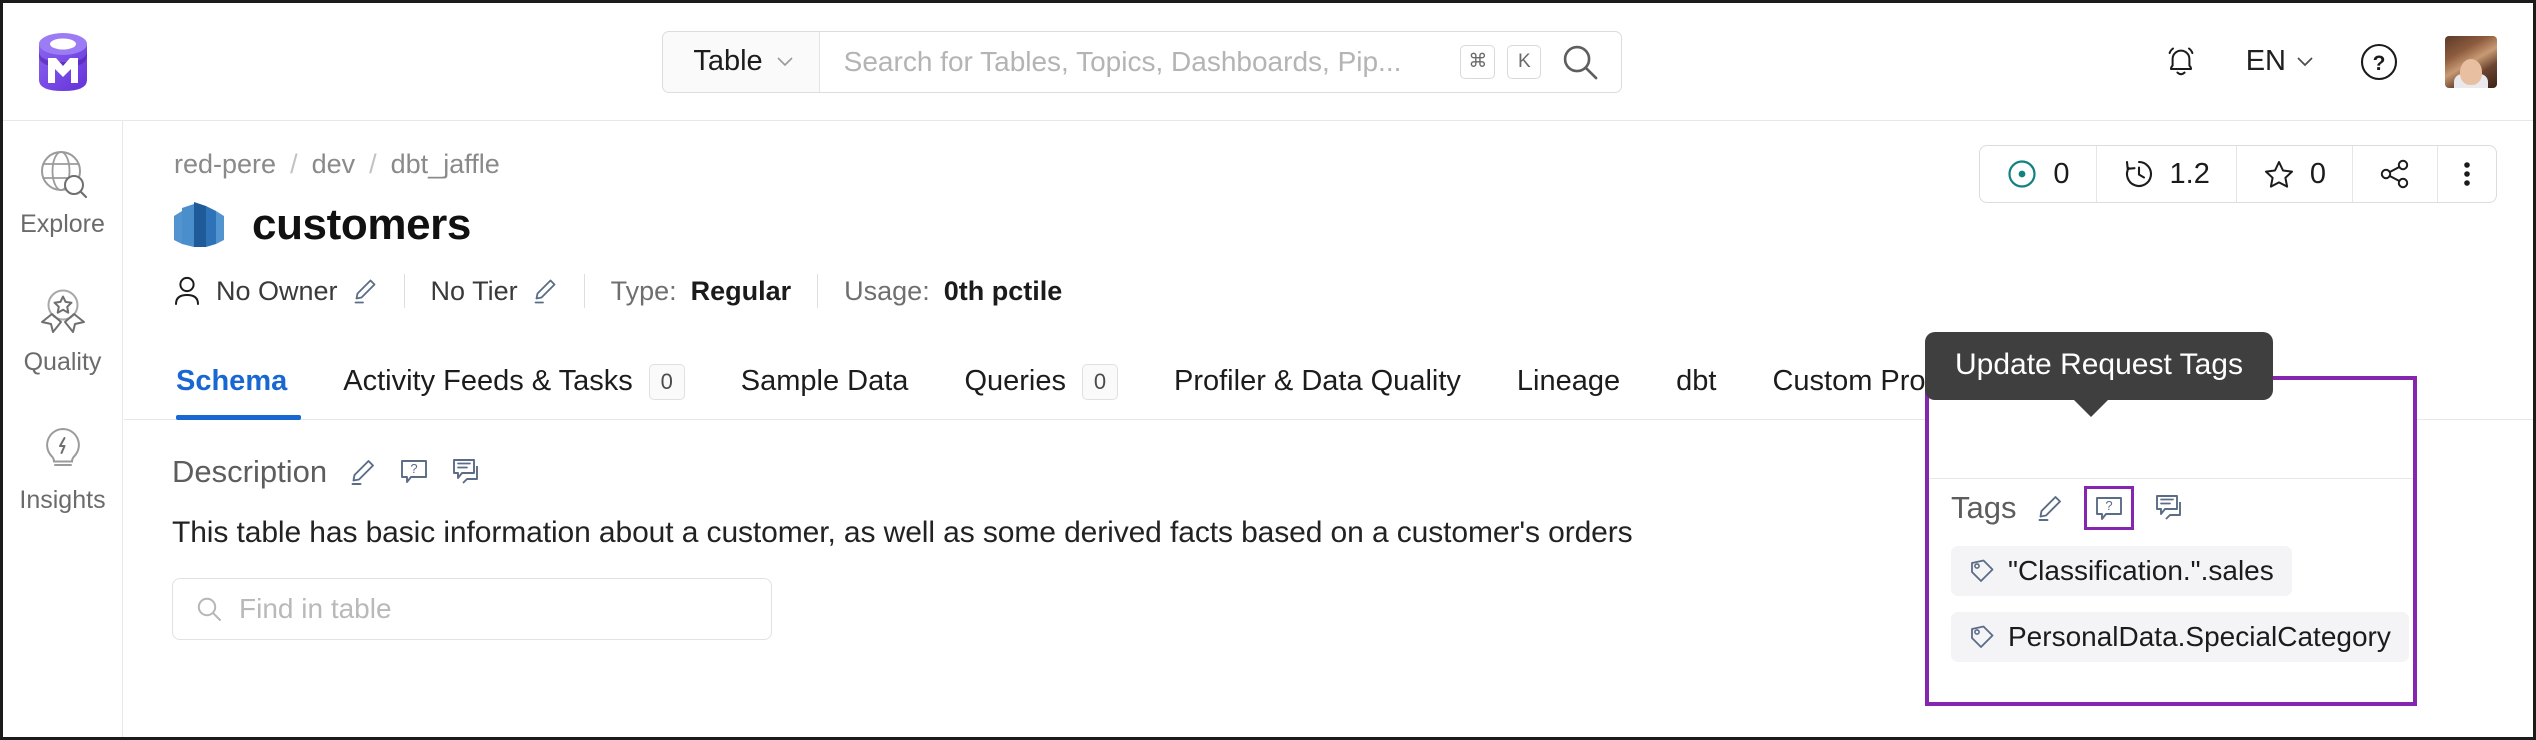 This screenshot has height=740, width=2536. Describe the element at coordinates (225, 164) in the screenshot. I see `breadcrumb-item-service: red-pere` at that location.